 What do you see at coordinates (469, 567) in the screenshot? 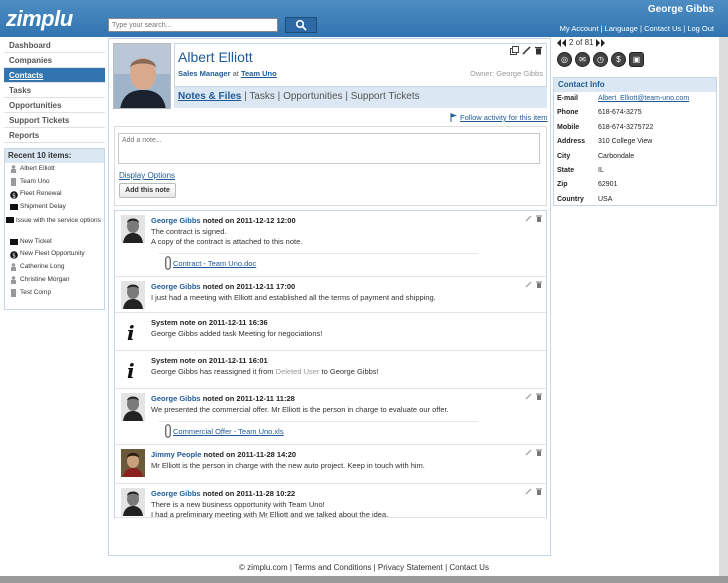
I see `footer-contact-link: Contact Us` at bounding box center [469, 567].